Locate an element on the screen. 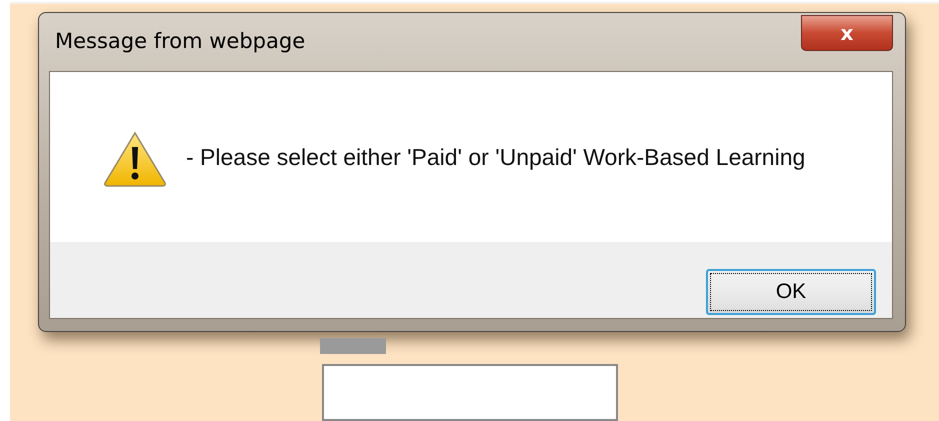 This screenshot has width=939, height=421. warning-icon is located at coordinates (135, 159).